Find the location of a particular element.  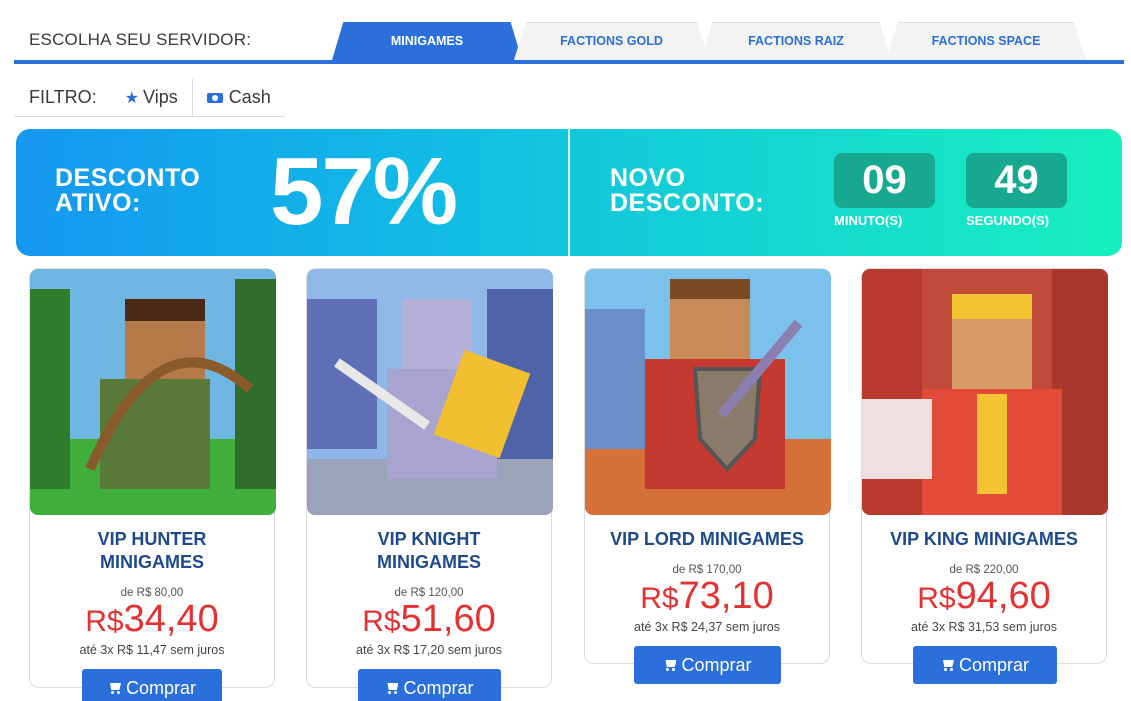

product-installments: até 3x R$ 24,37 sem juros is located at coordinates (707, 627).